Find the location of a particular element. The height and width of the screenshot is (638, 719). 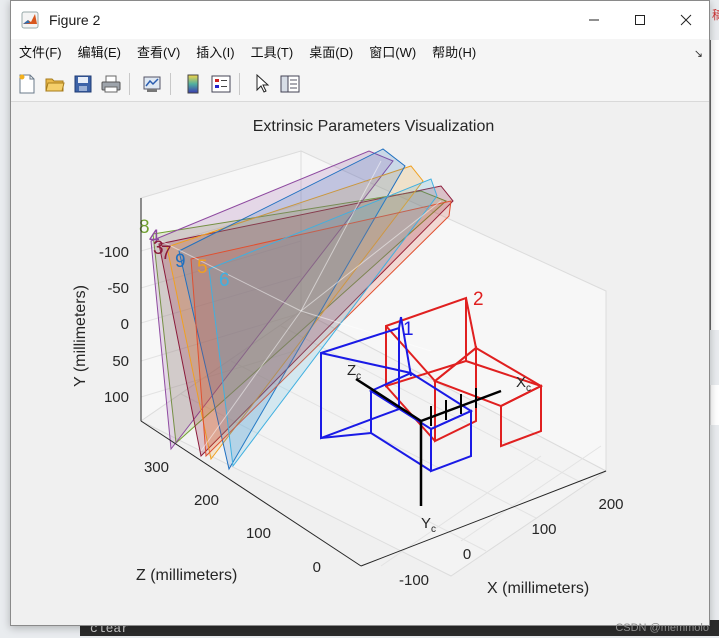

y-tick-label: 100 is located at coordinates (116, 397).